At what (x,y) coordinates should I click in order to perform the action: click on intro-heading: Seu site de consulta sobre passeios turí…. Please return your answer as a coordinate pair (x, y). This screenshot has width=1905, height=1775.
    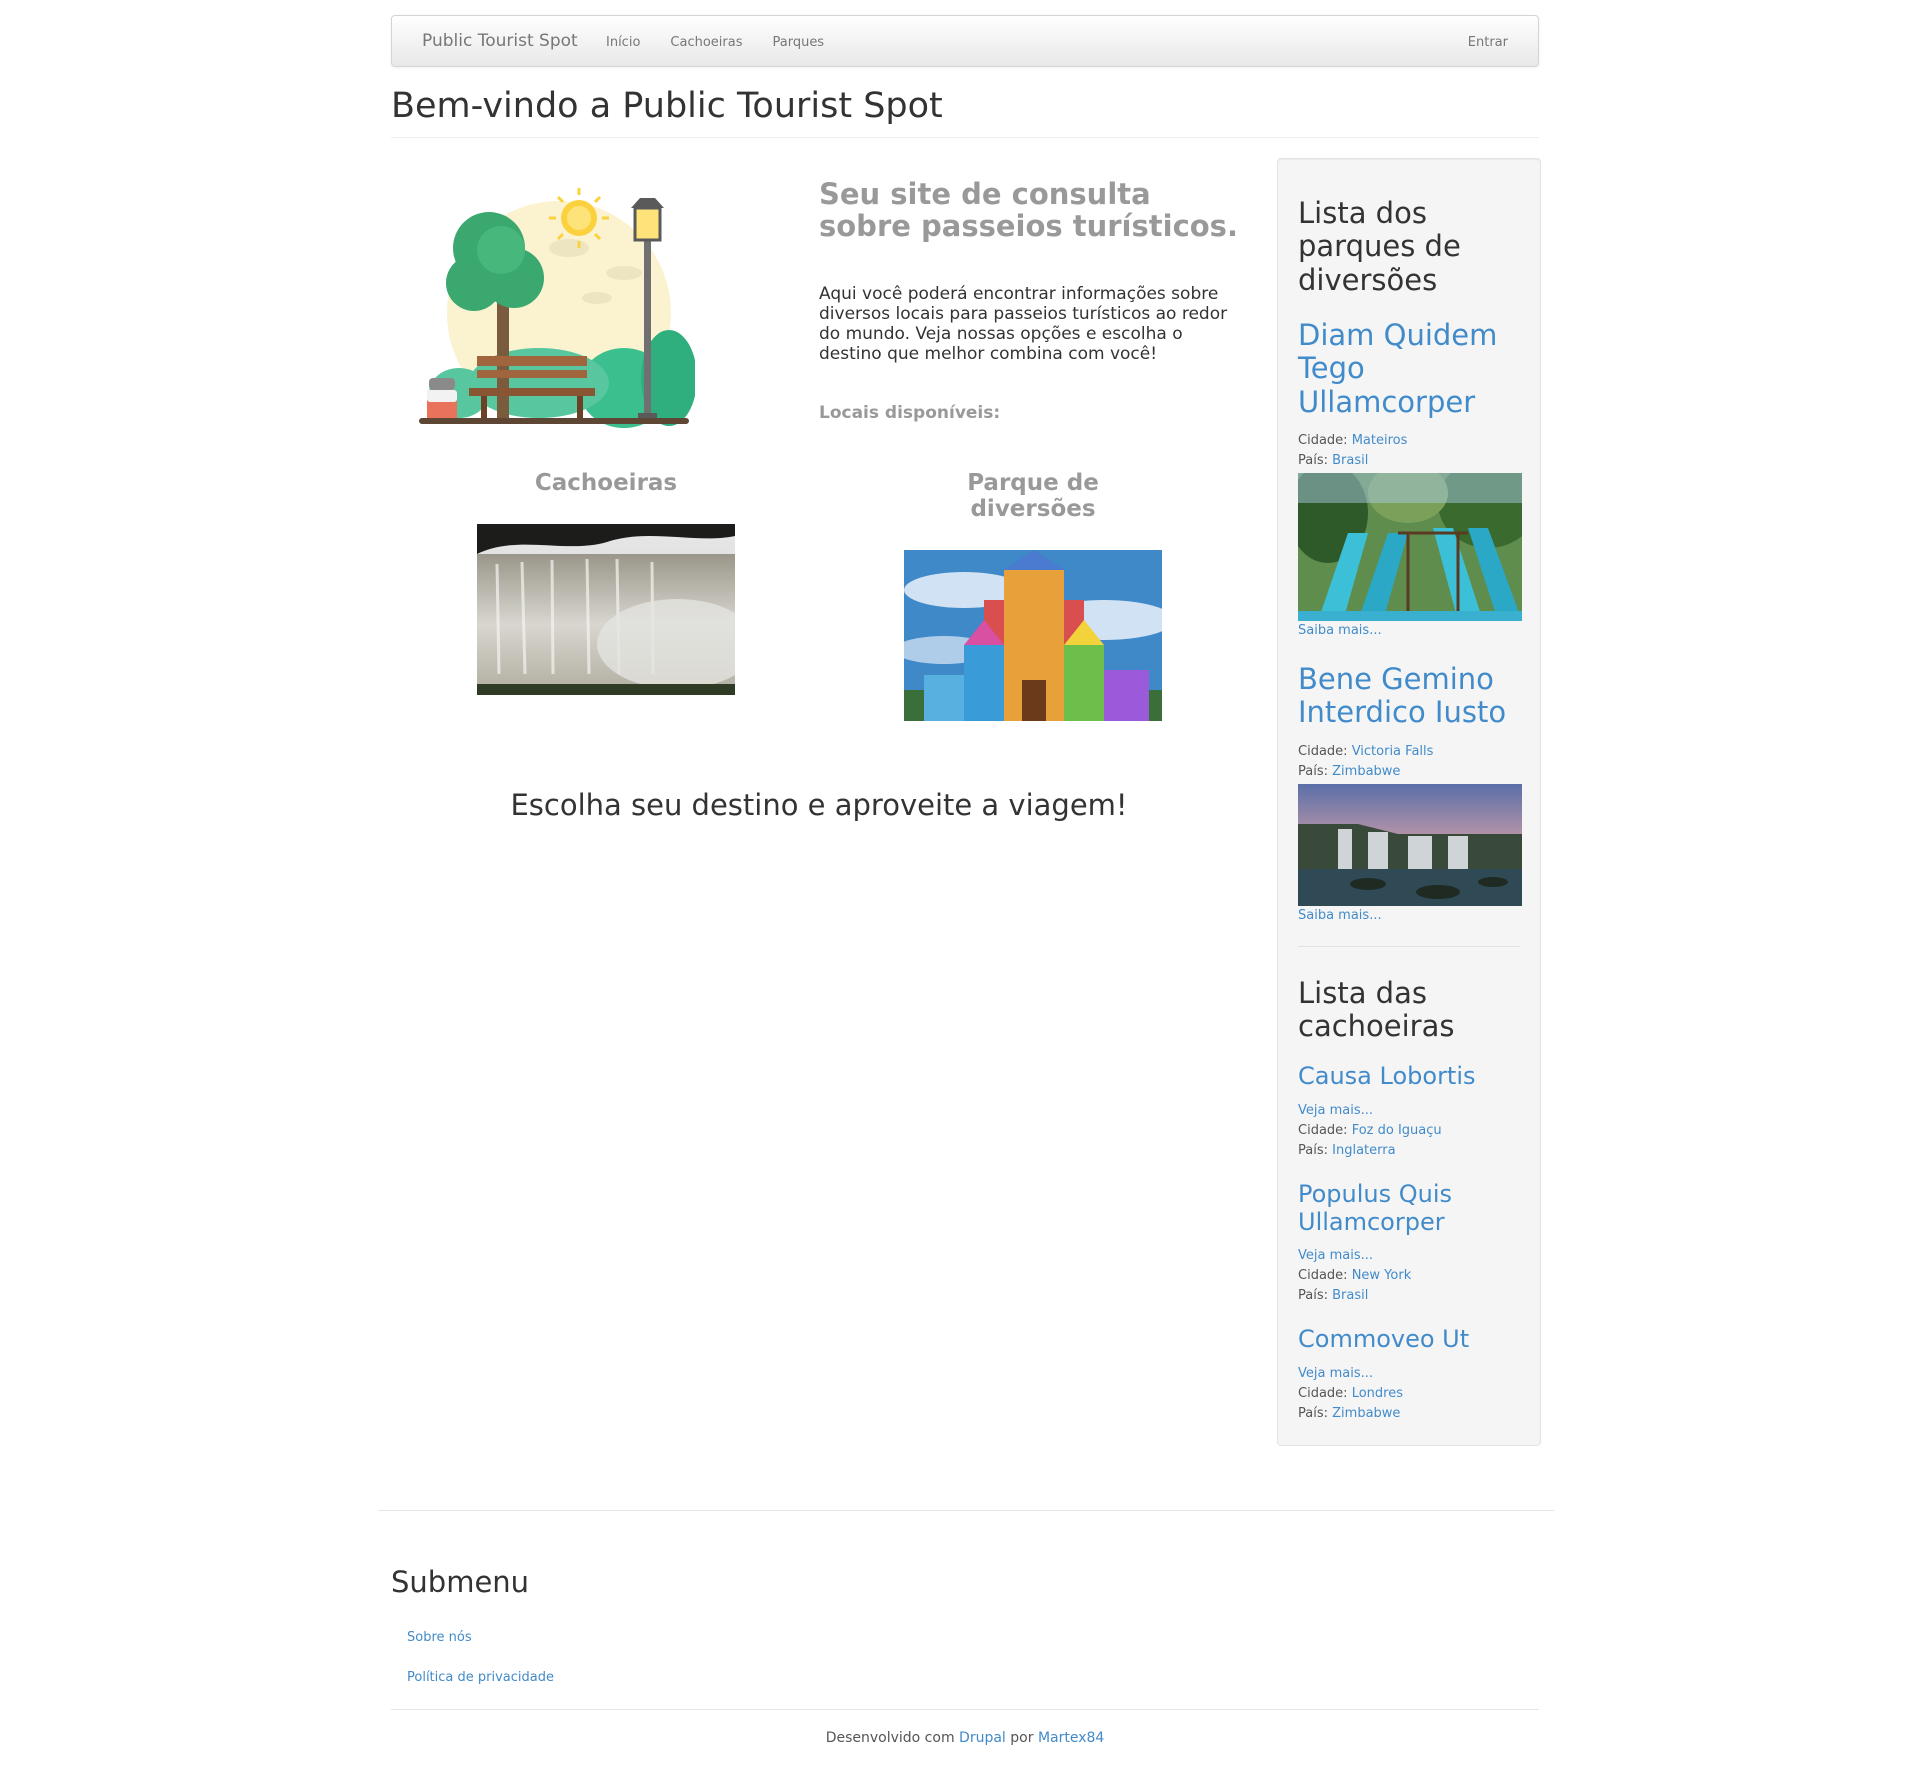
    Looking at the image, I should click on (1028, 210).